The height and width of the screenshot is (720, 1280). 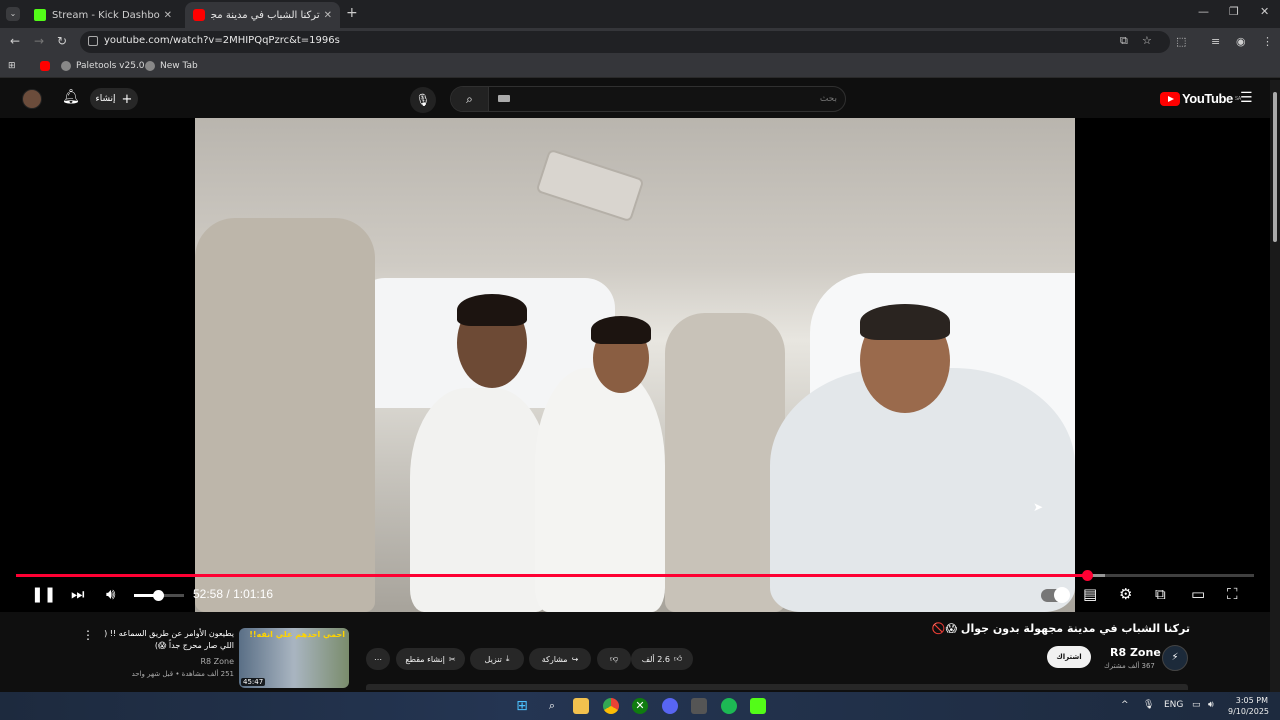 What do you see at coordinates (297, 634) in the screenshot?
I see `thumbnail-text: احمي احدهم علي انفه!!` at bounding box center [297, 634].